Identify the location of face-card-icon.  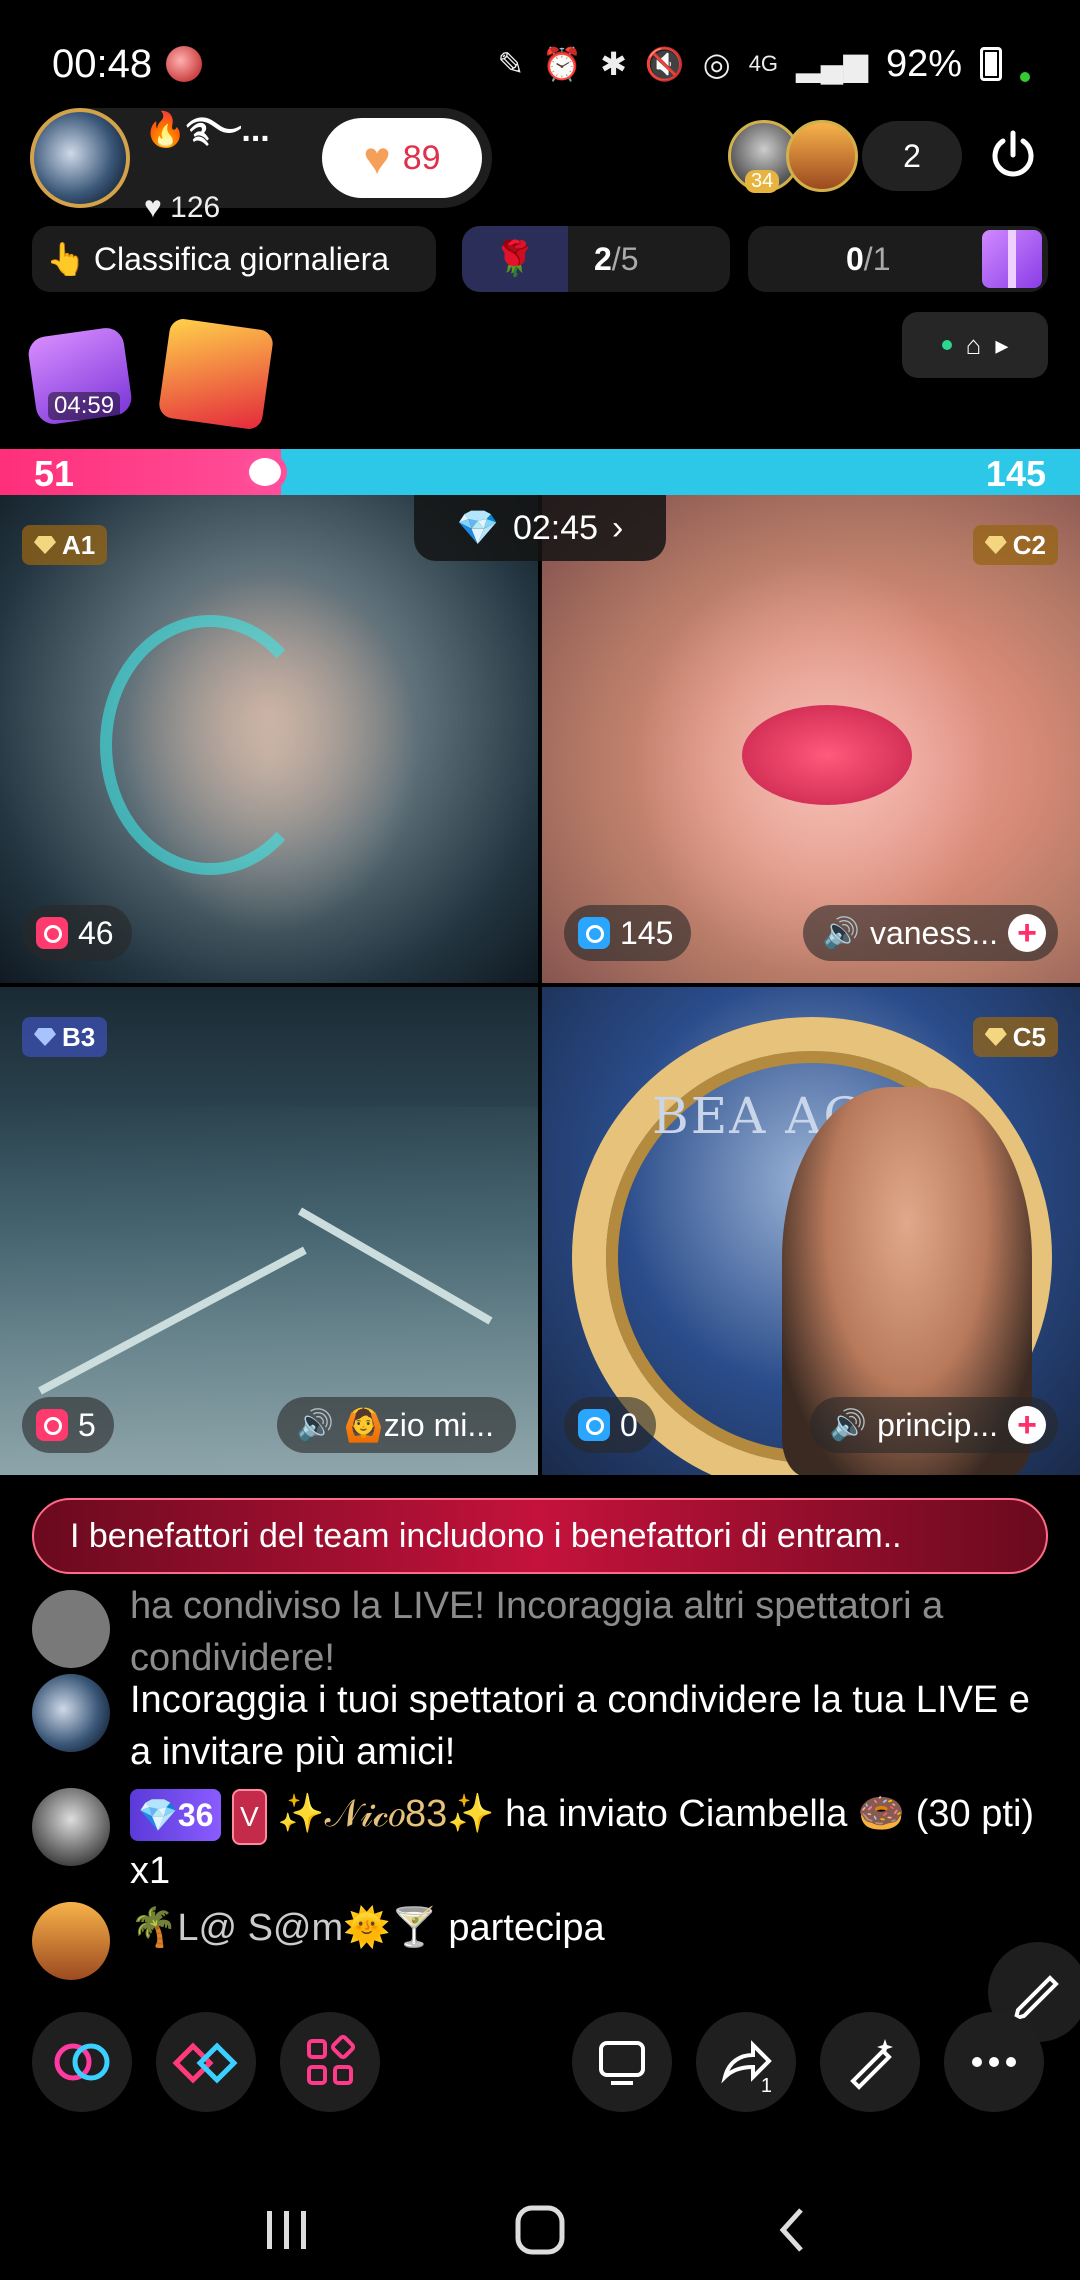
(622, 2063).